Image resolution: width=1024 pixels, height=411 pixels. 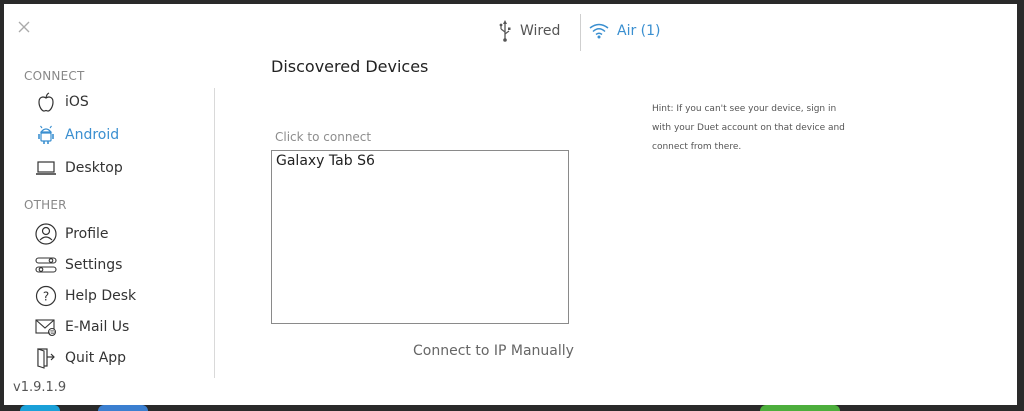 I want to click on sidebar-item-desktop: Desktop, so click(x=79, y=168).